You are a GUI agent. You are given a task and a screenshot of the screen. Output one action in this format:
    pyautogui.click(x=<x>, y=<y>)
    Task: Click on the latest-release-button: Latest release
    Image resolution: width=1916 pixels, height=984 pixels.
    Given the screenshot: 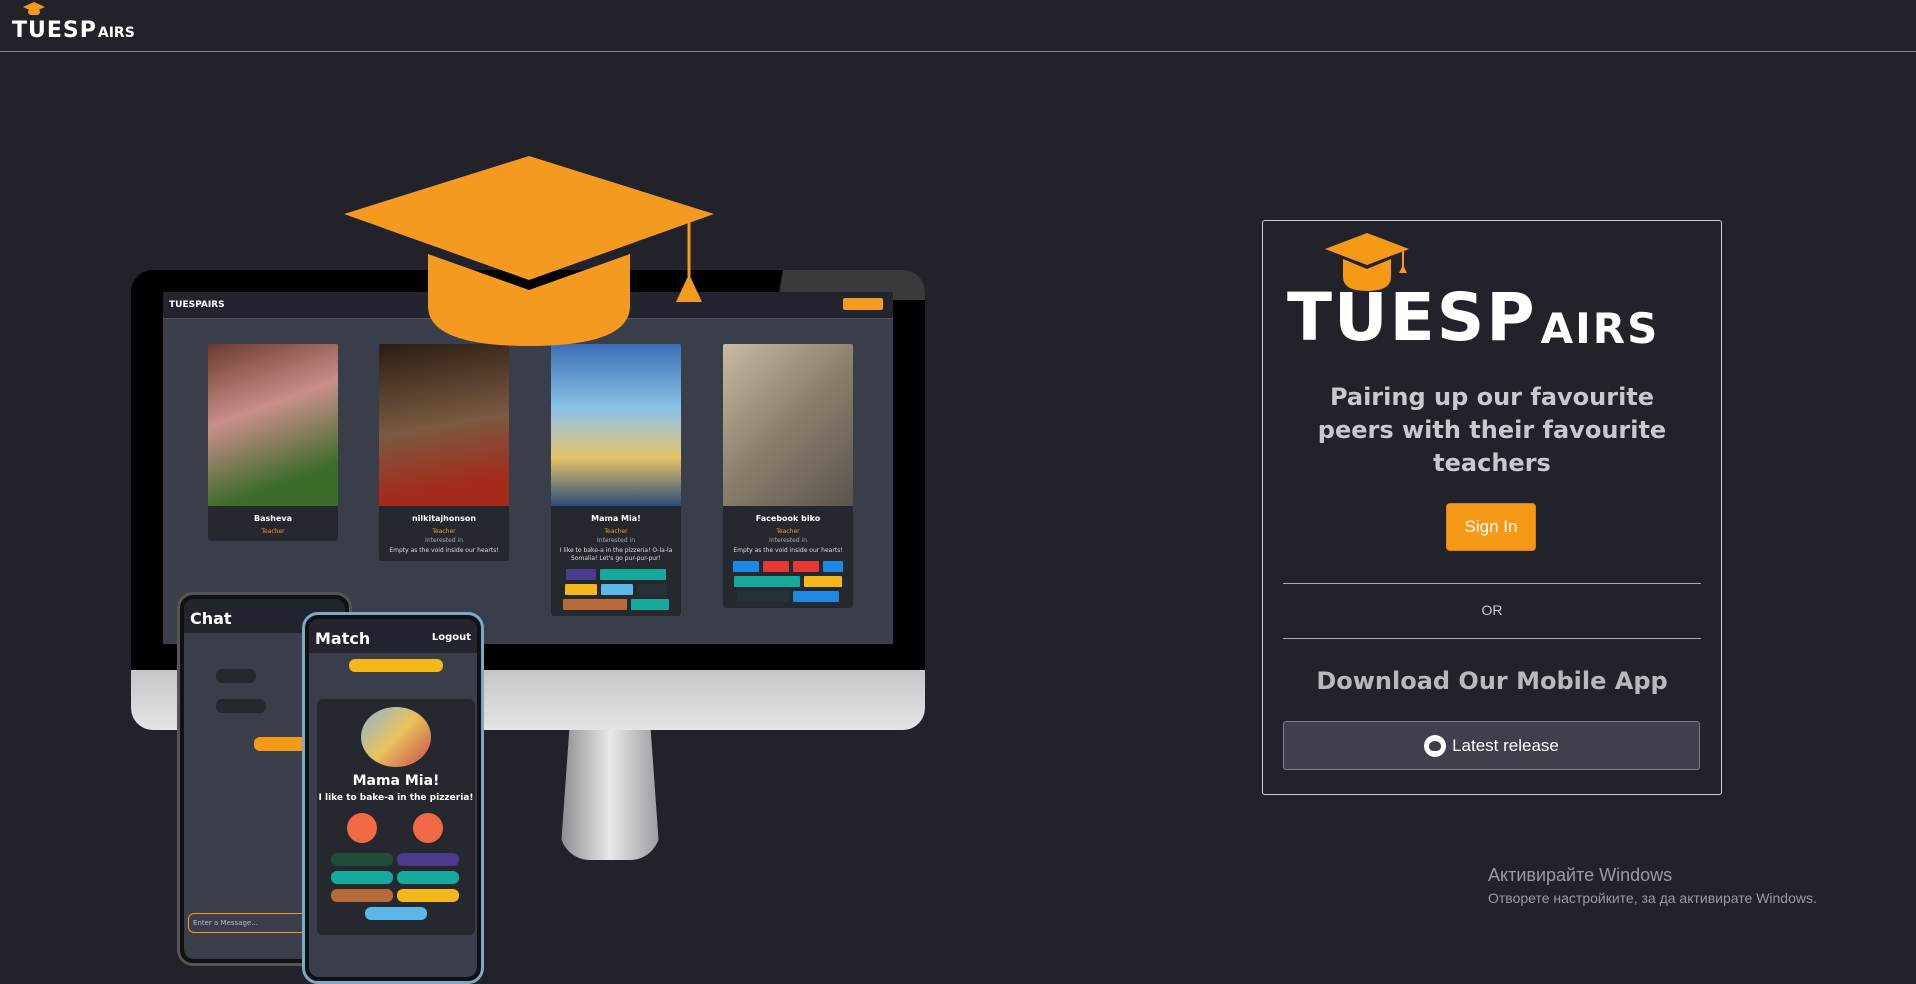 What is the action you would take?
    pyautogui.click(x=1491, y=745)
    